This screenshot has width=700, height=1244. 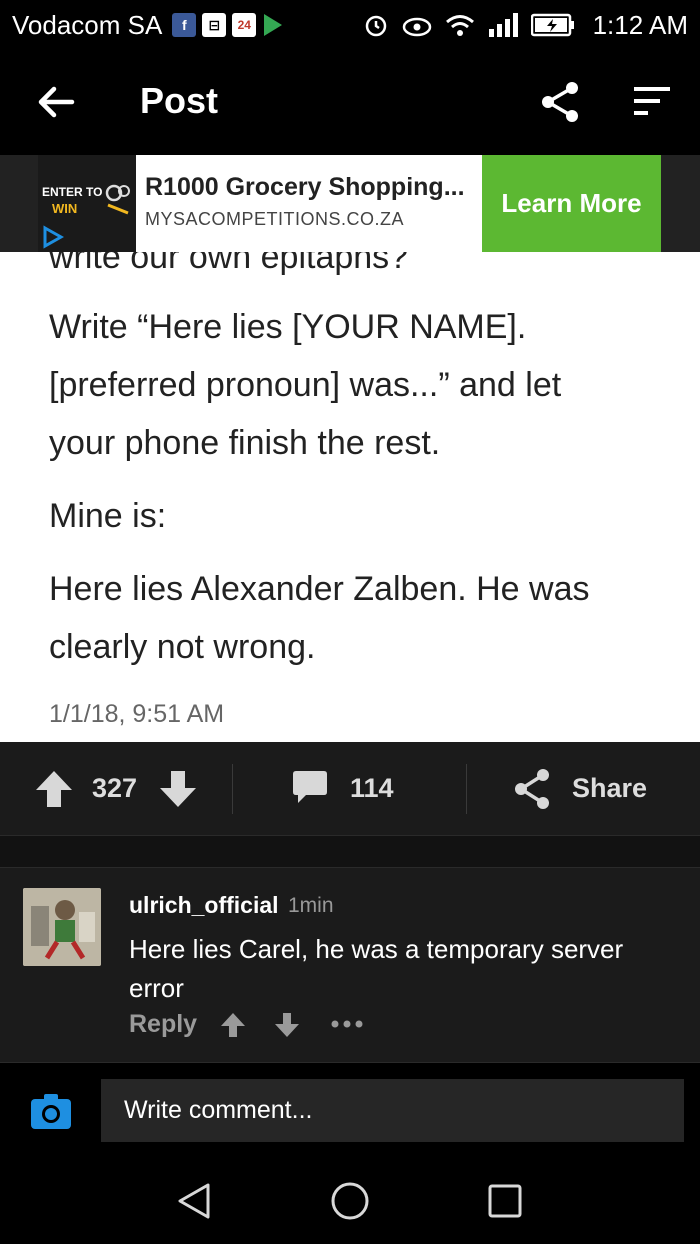 I want to click on gears-icon, so click(x=117, y=199).